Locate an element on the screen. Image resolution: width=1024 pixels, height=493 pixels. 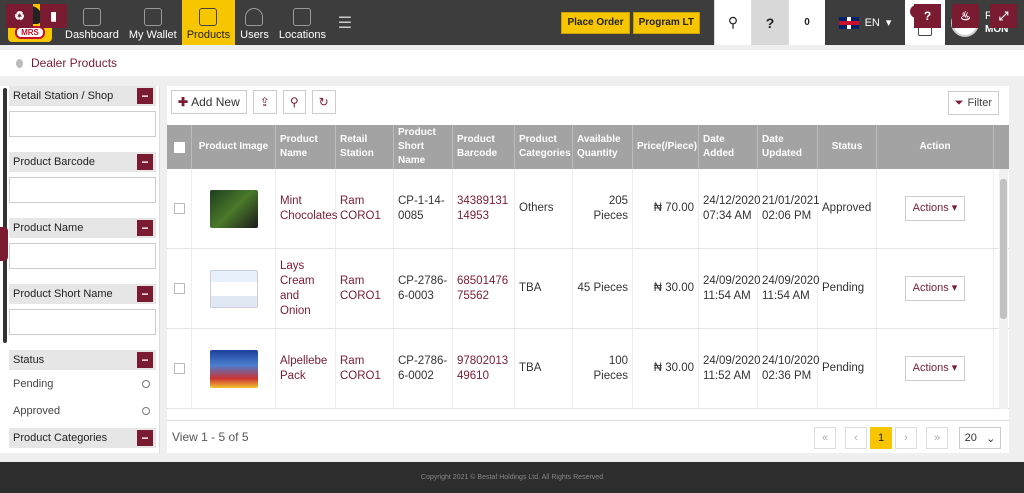
table-scrollbar is located at coordinates (1003, 289).